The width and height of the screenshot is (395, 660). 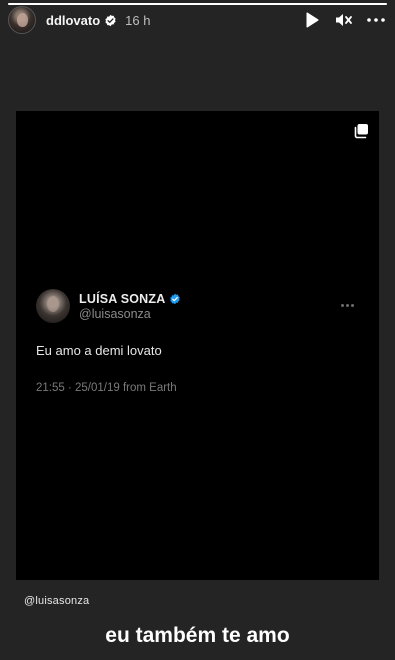 What do you see at coordinates (312, 20) in the screenshot?
I see `play-icon` at bounding box center [312, 20].